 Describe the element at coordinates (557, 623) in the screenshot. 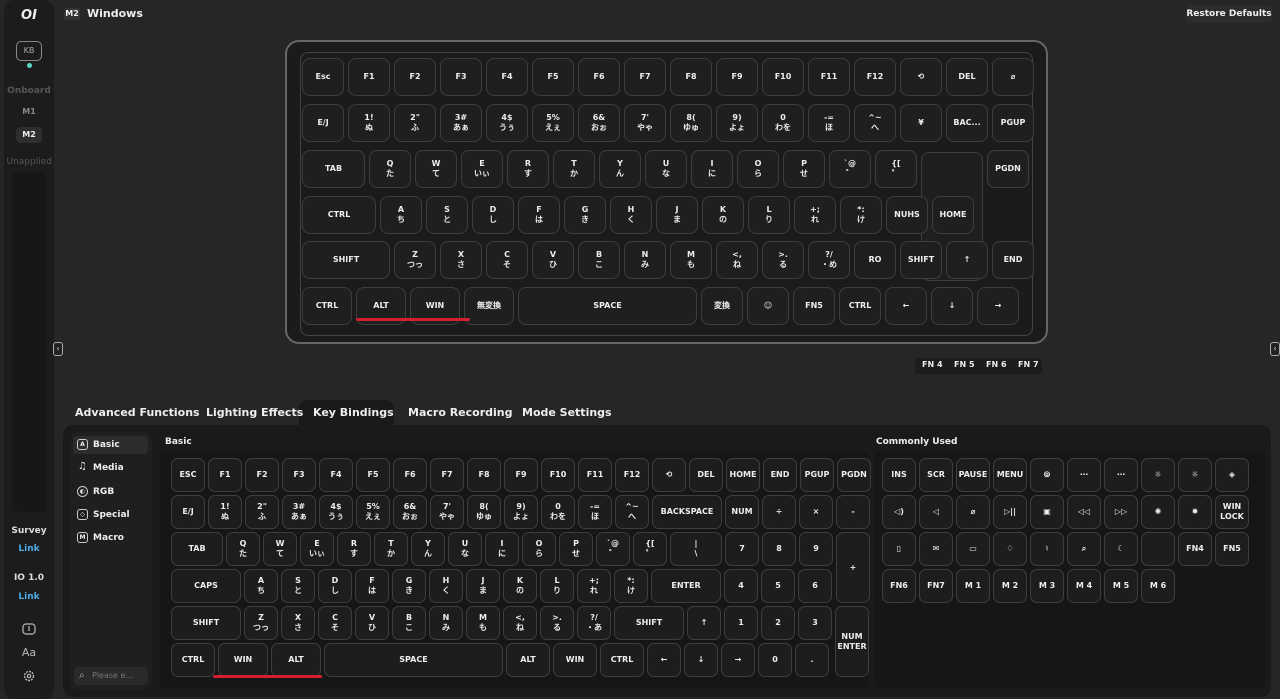

I see `basic-key-symbol: >. る` at that location.